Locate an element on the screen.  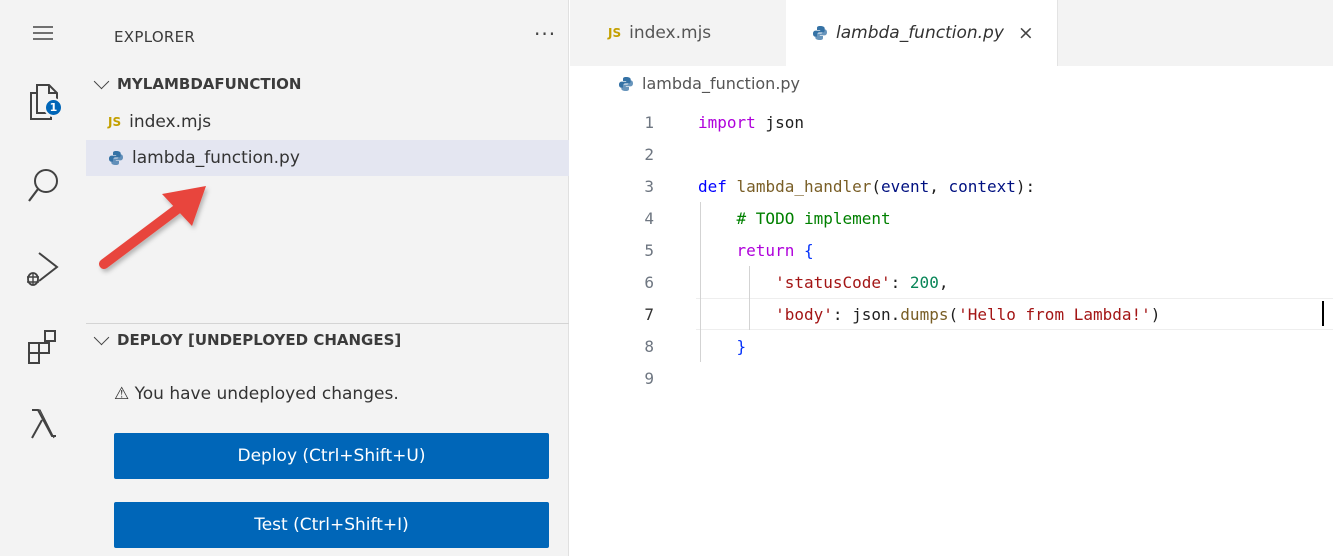
tab-lambda-function-py: lambda_function.py × is located at coordinates (922, 33).